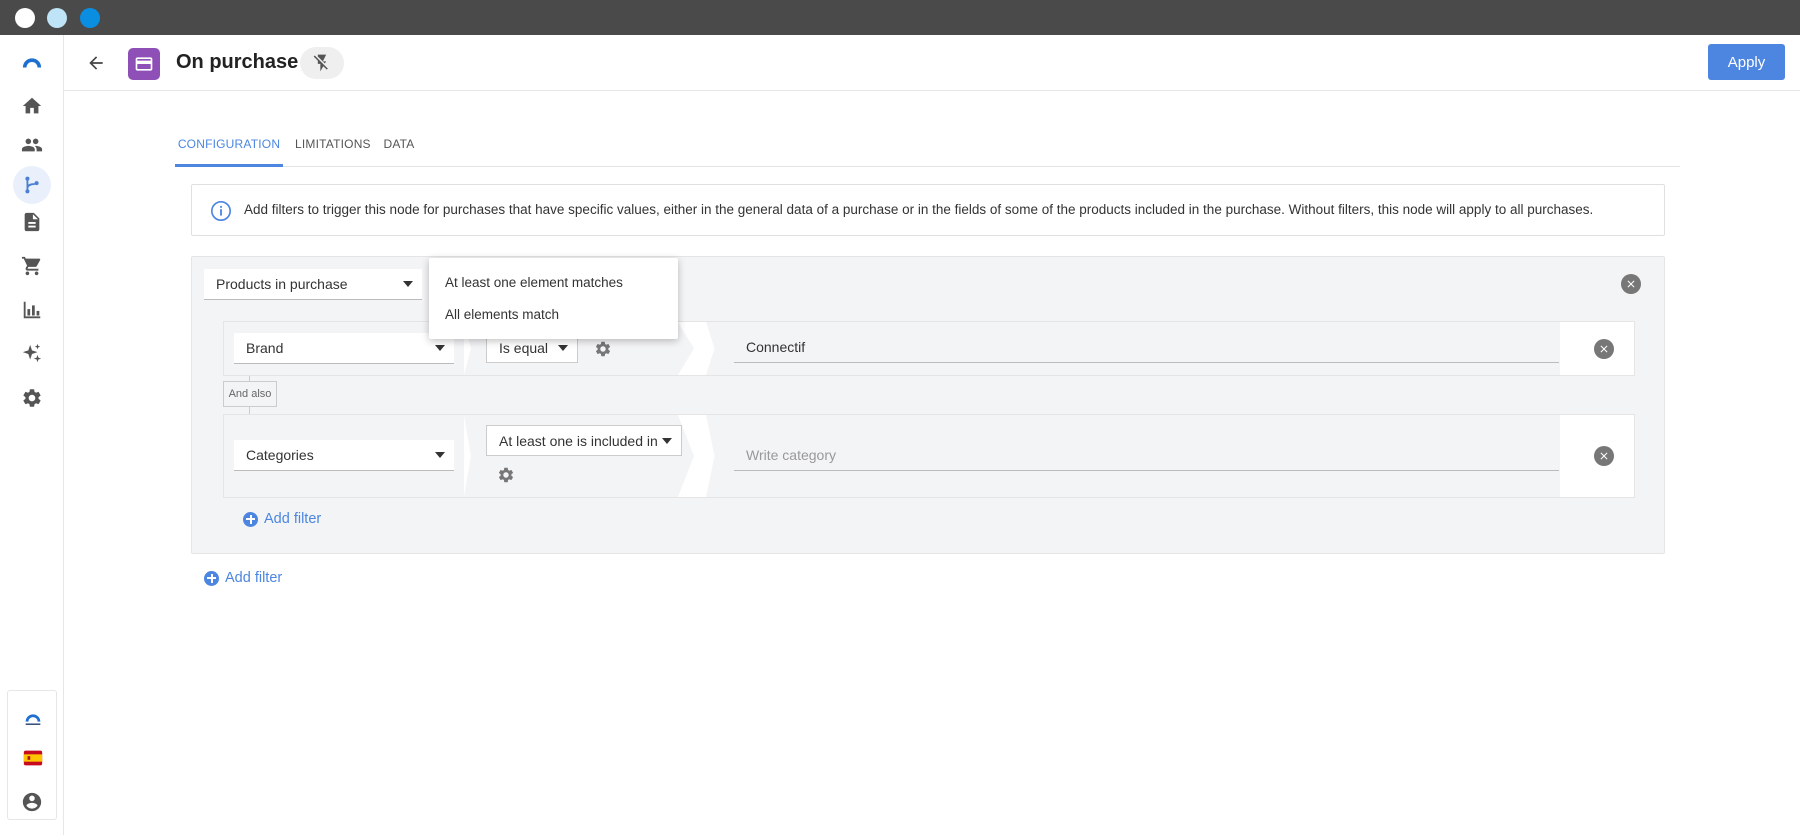 The width and height of the screenshot is (1800, 835). Describe the element at coordinates (1746, 62) in the screenshot. I see `apply-button: Apply` at that location.